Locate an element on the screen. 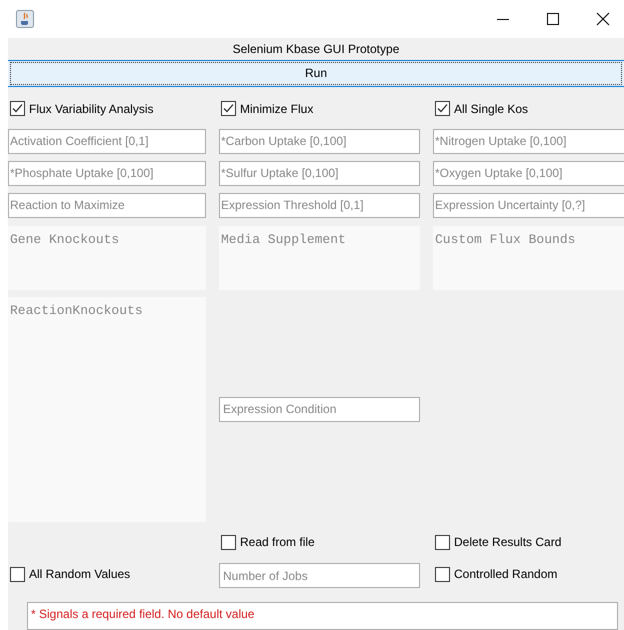 The width and height of the screenshot is (624, 630). checkbox-label: All Single Kos is located at coordinates (491, 109).